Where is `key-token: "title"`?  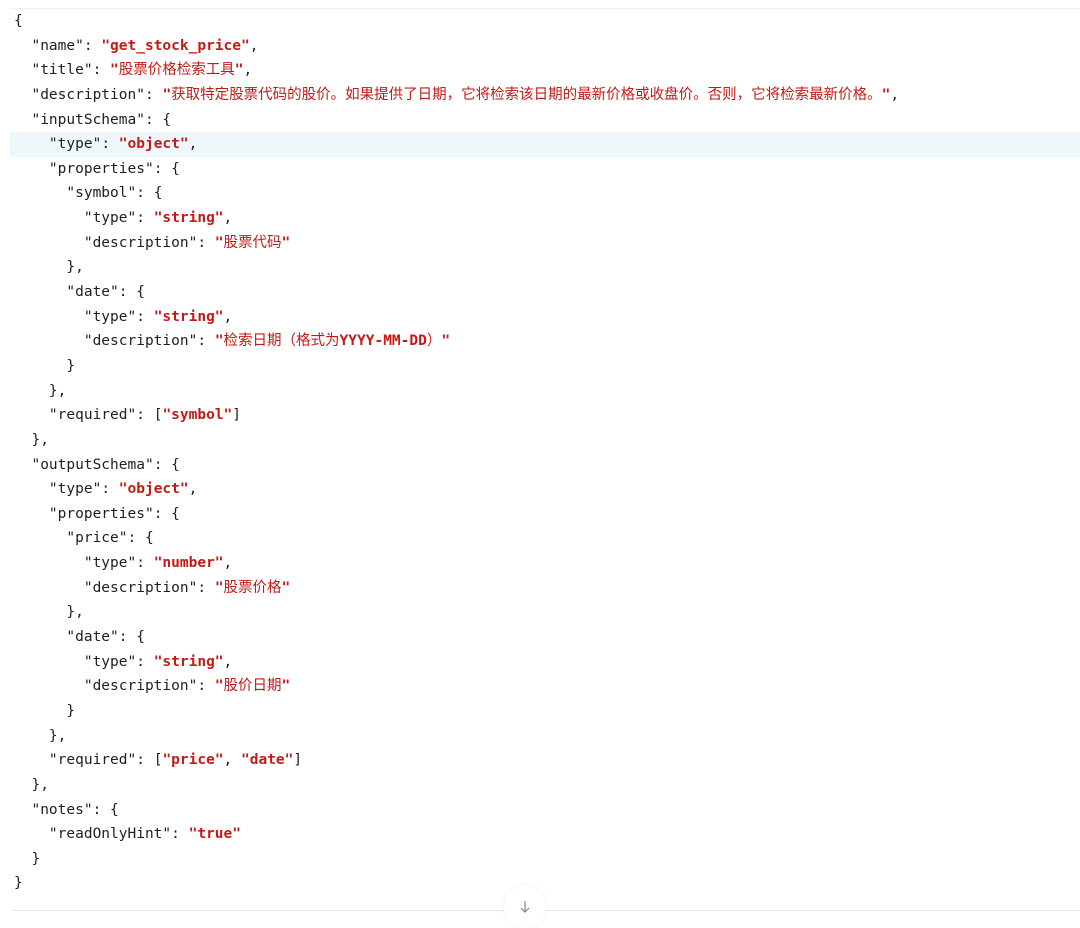 key-token: "title" is located at coordinates (62, 70).